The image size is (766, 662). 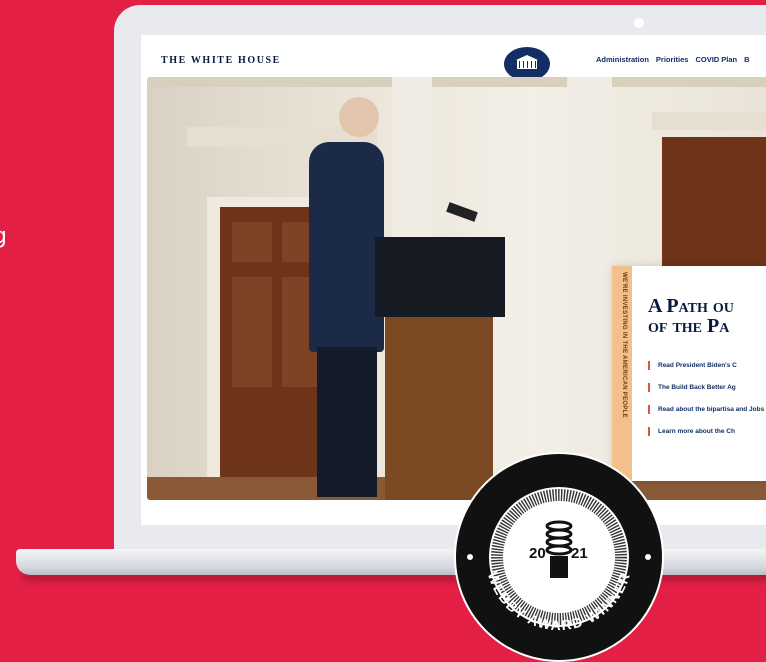 I want to click on nav-priorities: Priorities, so click(x=672, y=59).